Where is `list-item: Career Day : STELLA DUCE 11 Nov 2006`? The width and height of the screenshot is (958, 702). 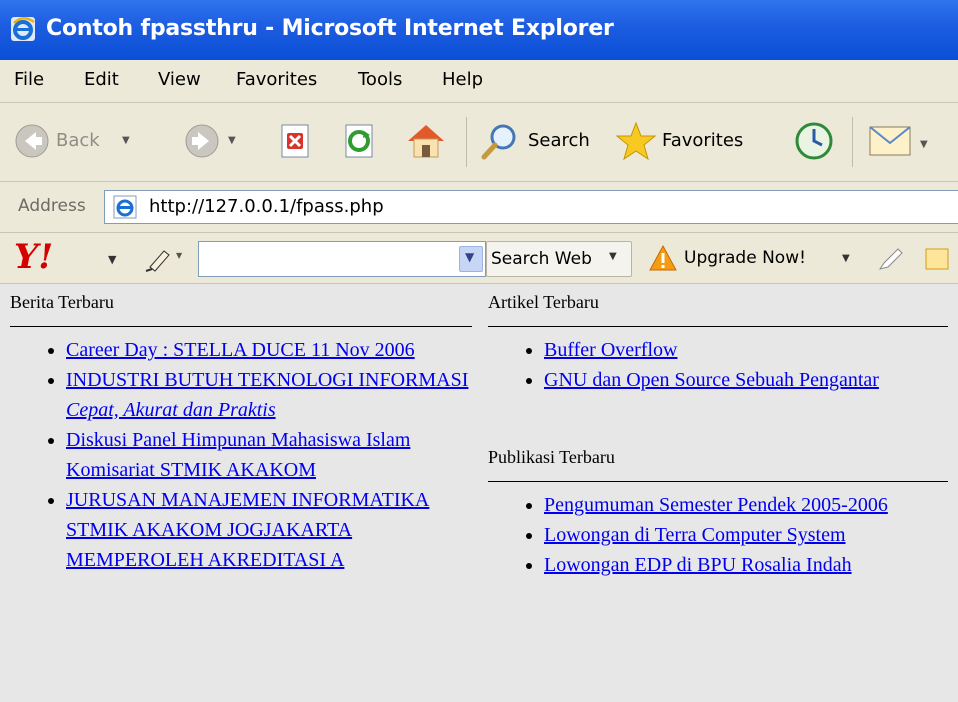 list-item: Career Day : STELLA DUCE 11 Nov 2006 is located at coordinates (269, 350).